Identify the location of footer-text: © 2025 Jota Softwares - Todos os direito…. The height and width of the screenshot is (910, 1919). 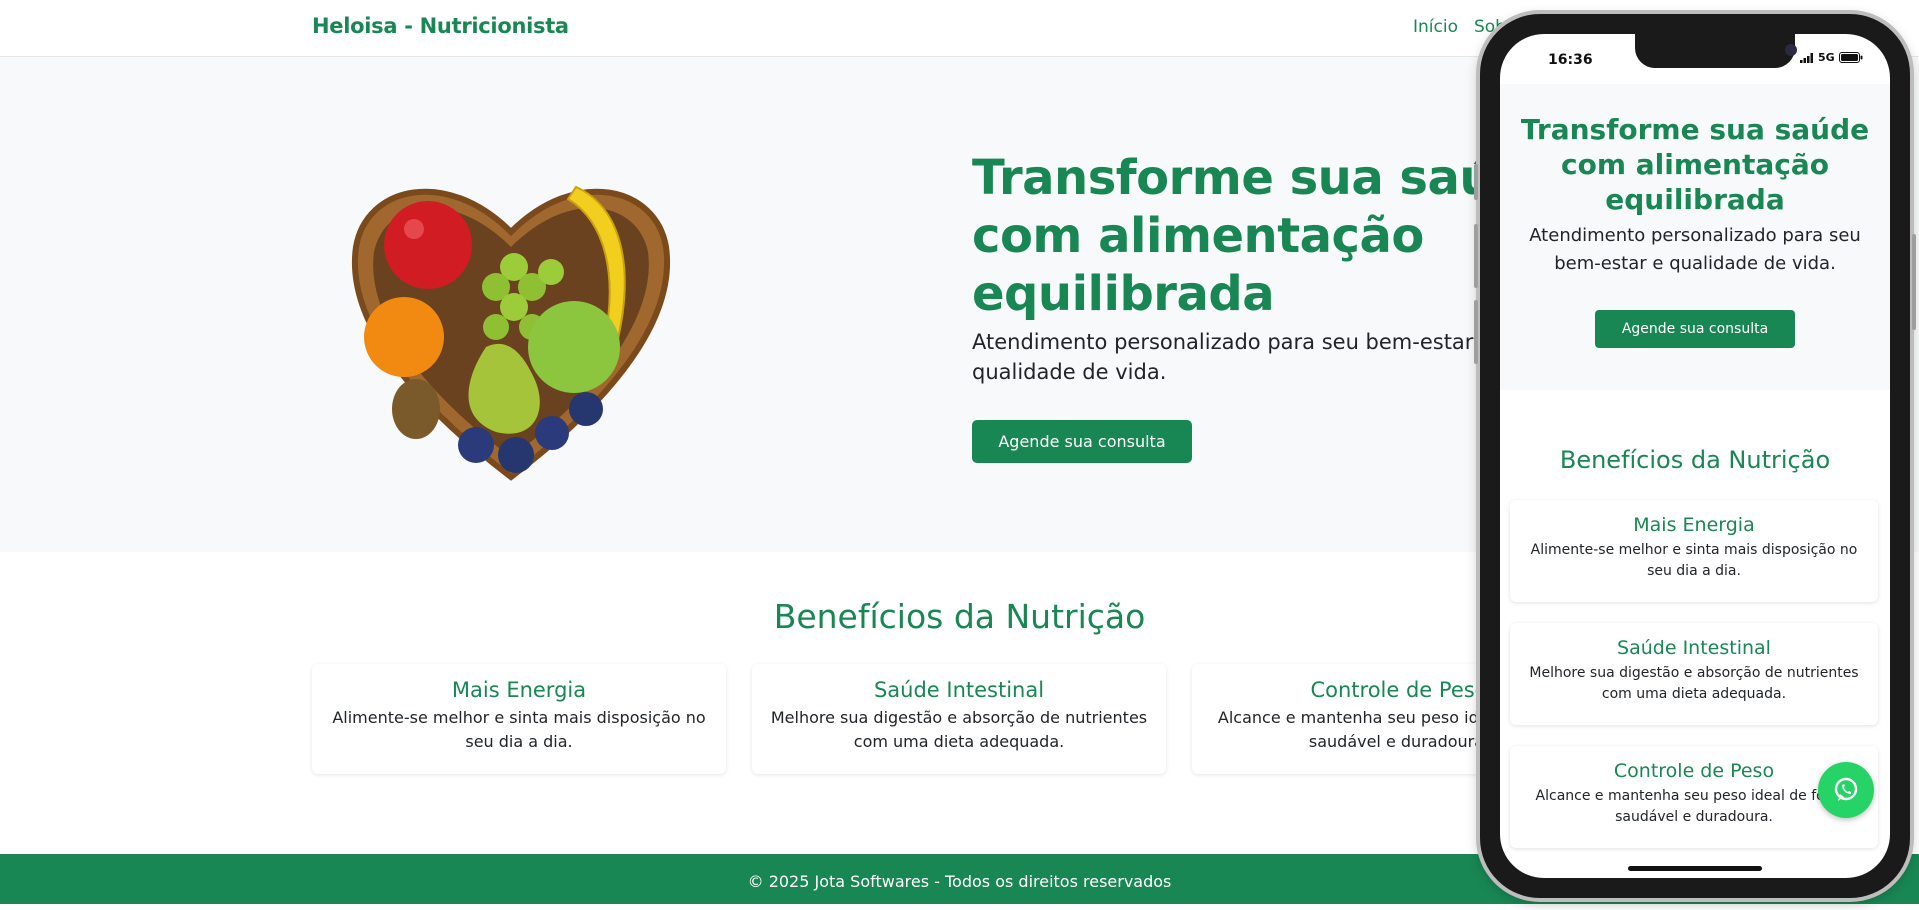
(959, 881).